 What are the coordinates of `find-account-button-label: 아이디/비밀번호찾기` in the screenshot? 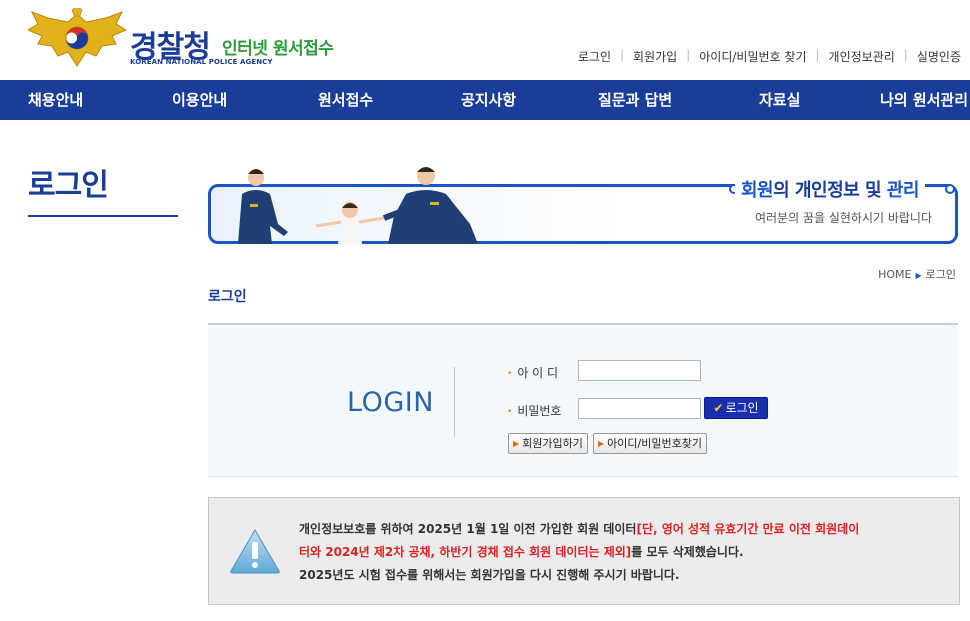 It's located at (654, 443).